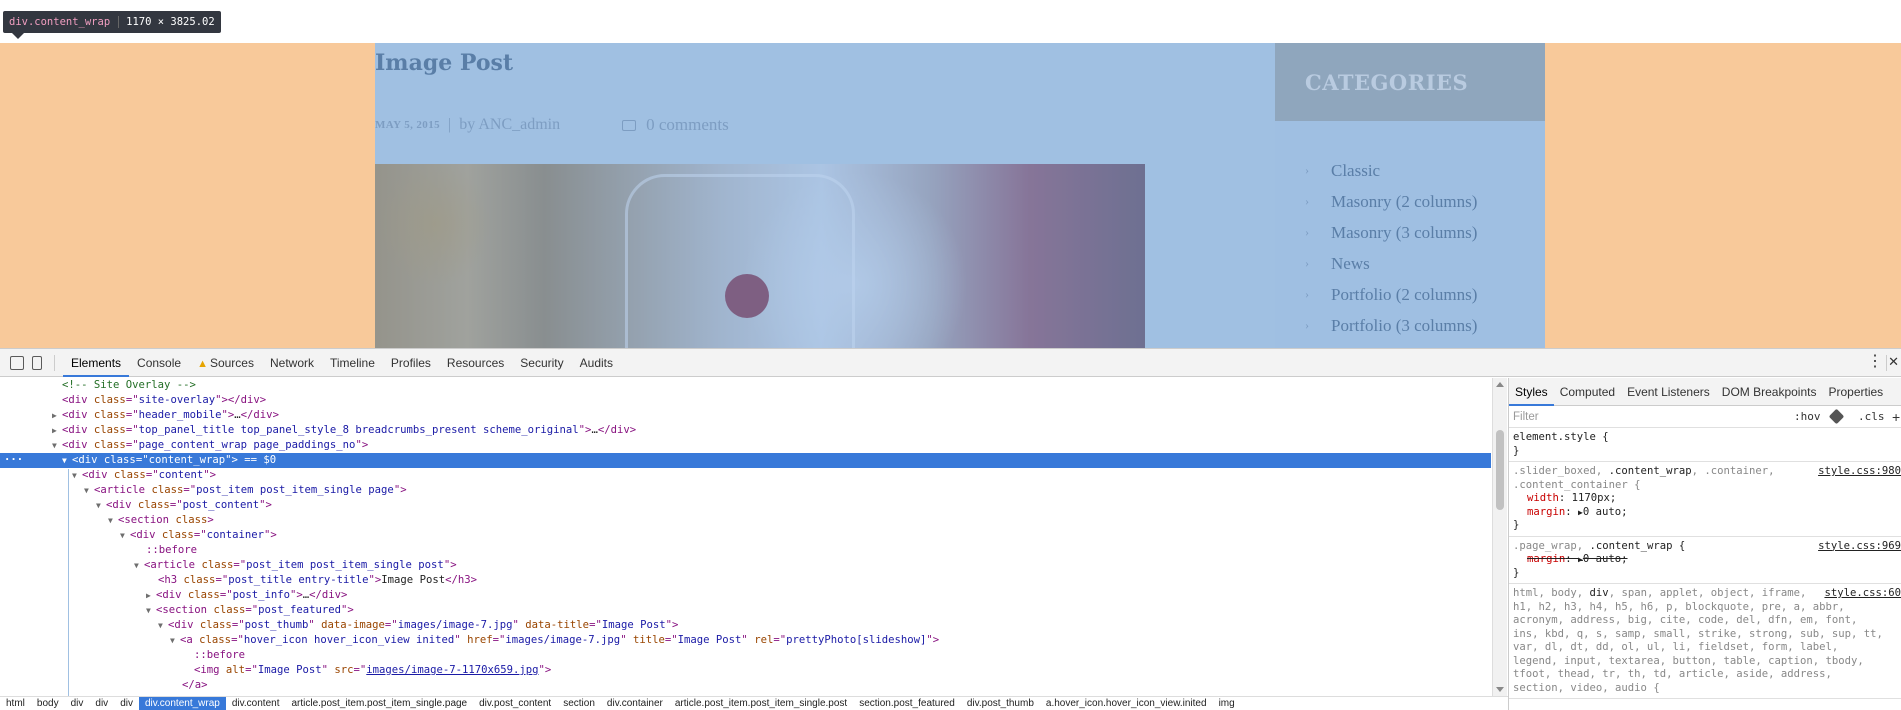  Describe the element at coordinates (1391, 170) in the screenshot. I see `category-item: ›Classic` at that location.